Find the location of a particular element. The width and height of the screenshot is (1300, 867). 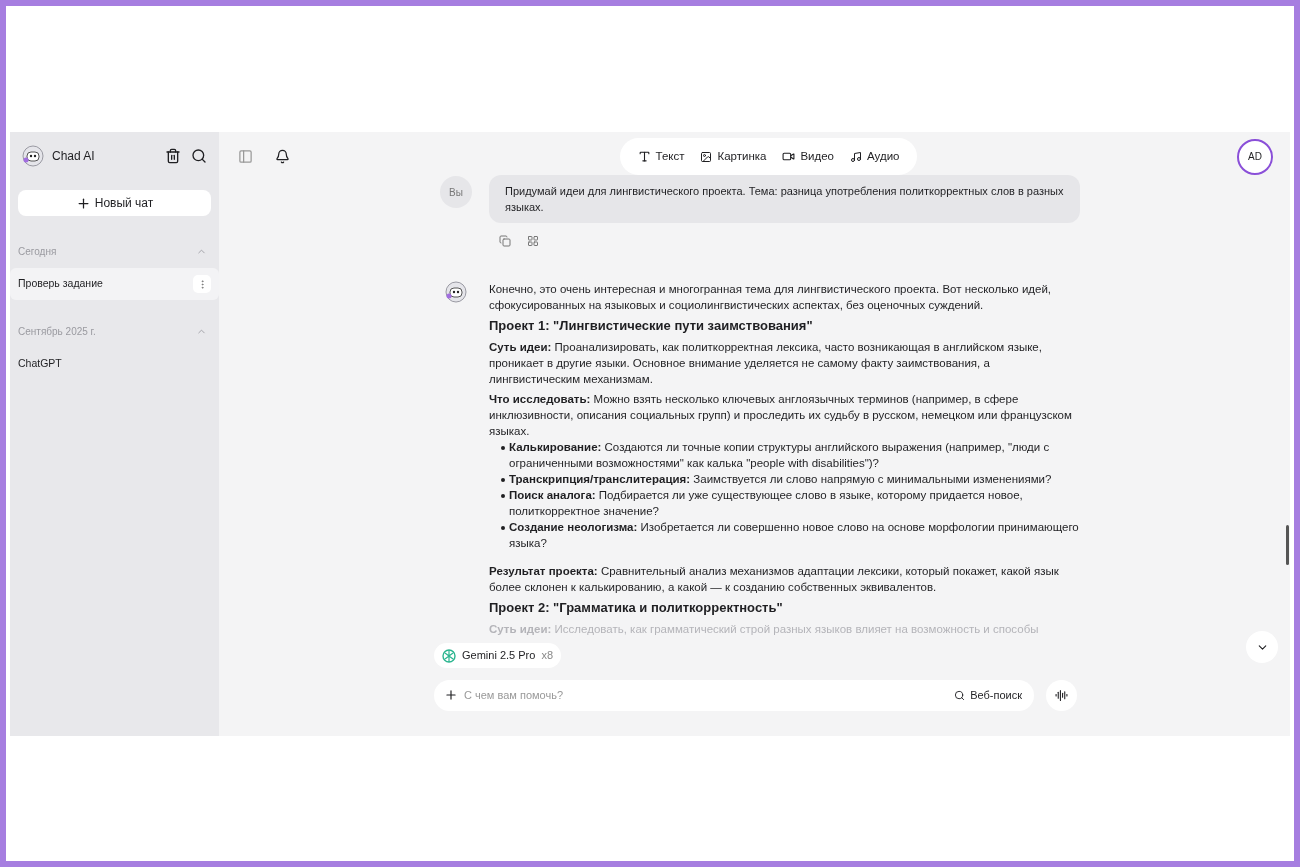

paragraph: Суть идеи: Исследовать, как грамматический строй разных языков влияет на возможность и способы is located at coordinates (764, 629).